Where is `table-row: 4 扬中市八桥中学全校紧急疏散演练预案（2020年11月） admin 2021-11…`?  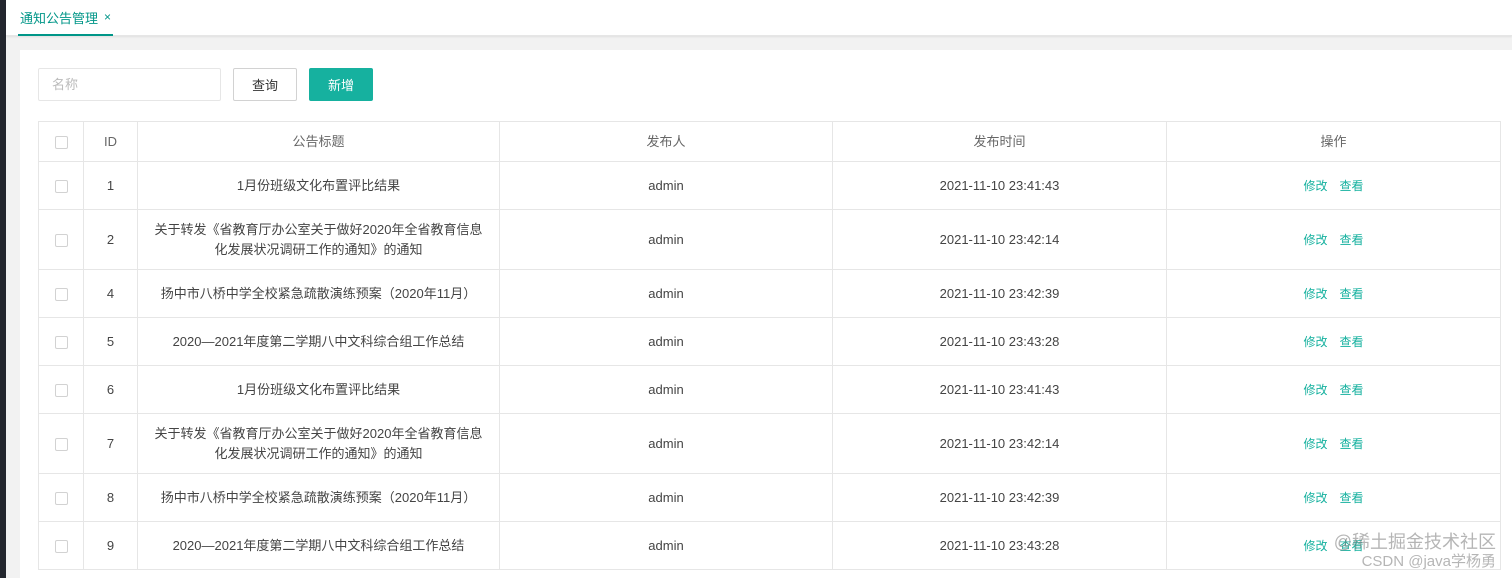 table-row: 4 扬中市八桥中学全校紧急疏散演练预案（2020年11月） admin 2021-11… is located at coordinates (769, 293).